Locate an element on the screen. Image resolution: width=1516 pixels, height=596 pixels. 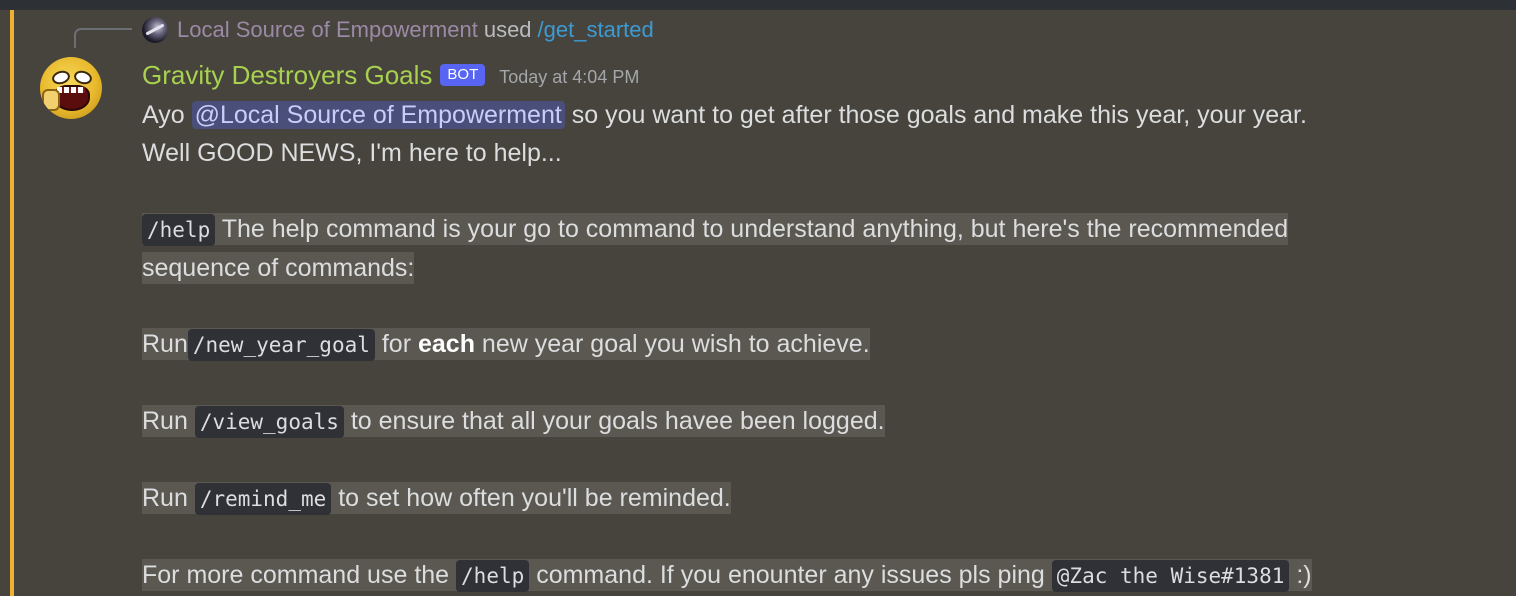
reply-username: Local Source of Empowerment is located at coordinates (327, 30).